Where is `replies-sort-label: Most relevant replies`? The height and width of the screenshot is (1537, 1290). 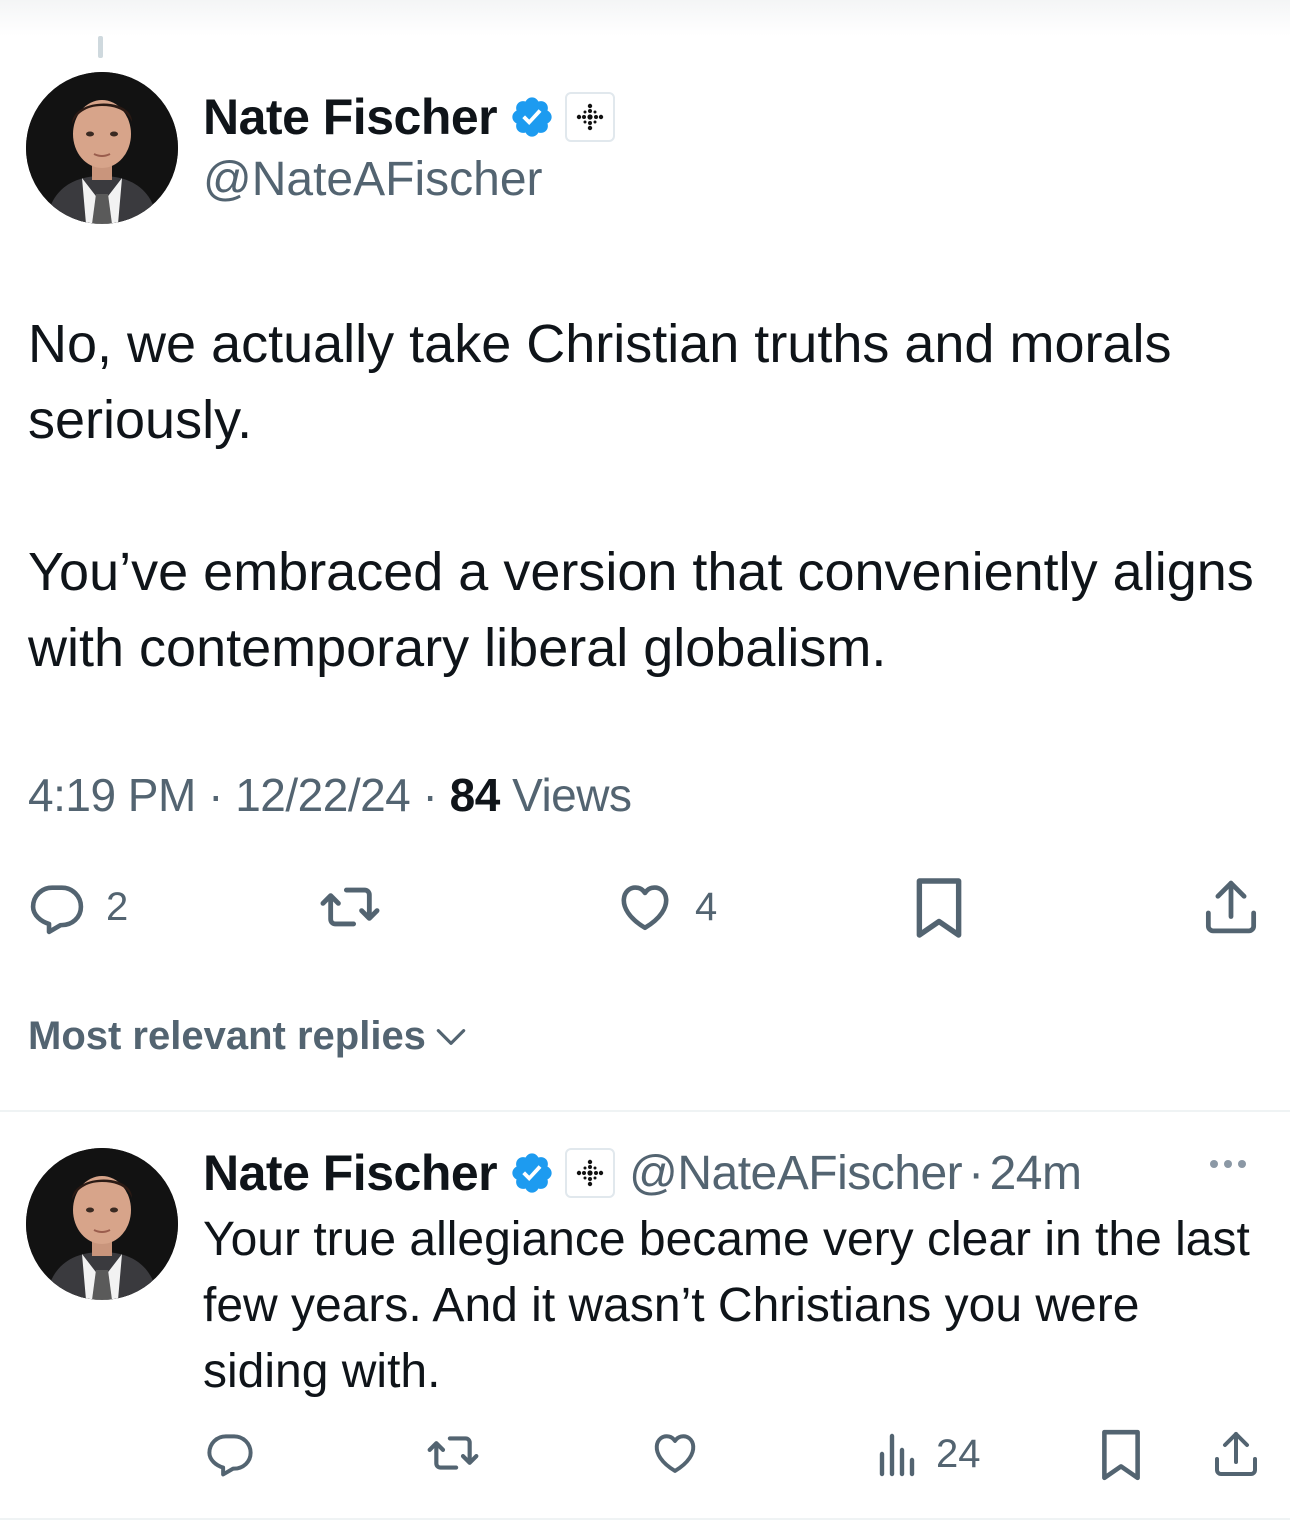
replies-sort-label: Most relevant replies is located at coordinates (227, 1036).